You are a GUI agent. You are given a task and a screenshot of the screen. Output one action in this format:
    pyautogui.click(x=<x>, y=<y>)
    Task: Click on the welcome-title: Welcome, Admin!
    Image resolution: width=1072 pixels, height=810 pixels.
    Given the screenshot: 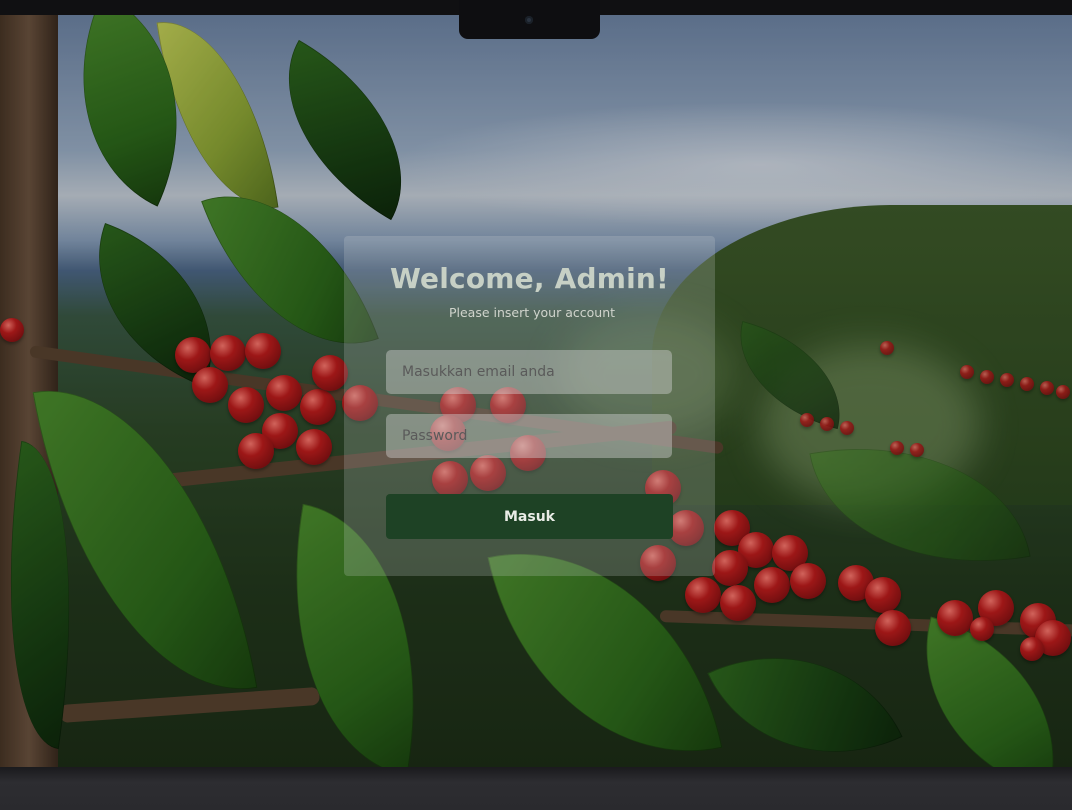 What is the action you would take?
    pyautogui.click(x=529, y=278)
    